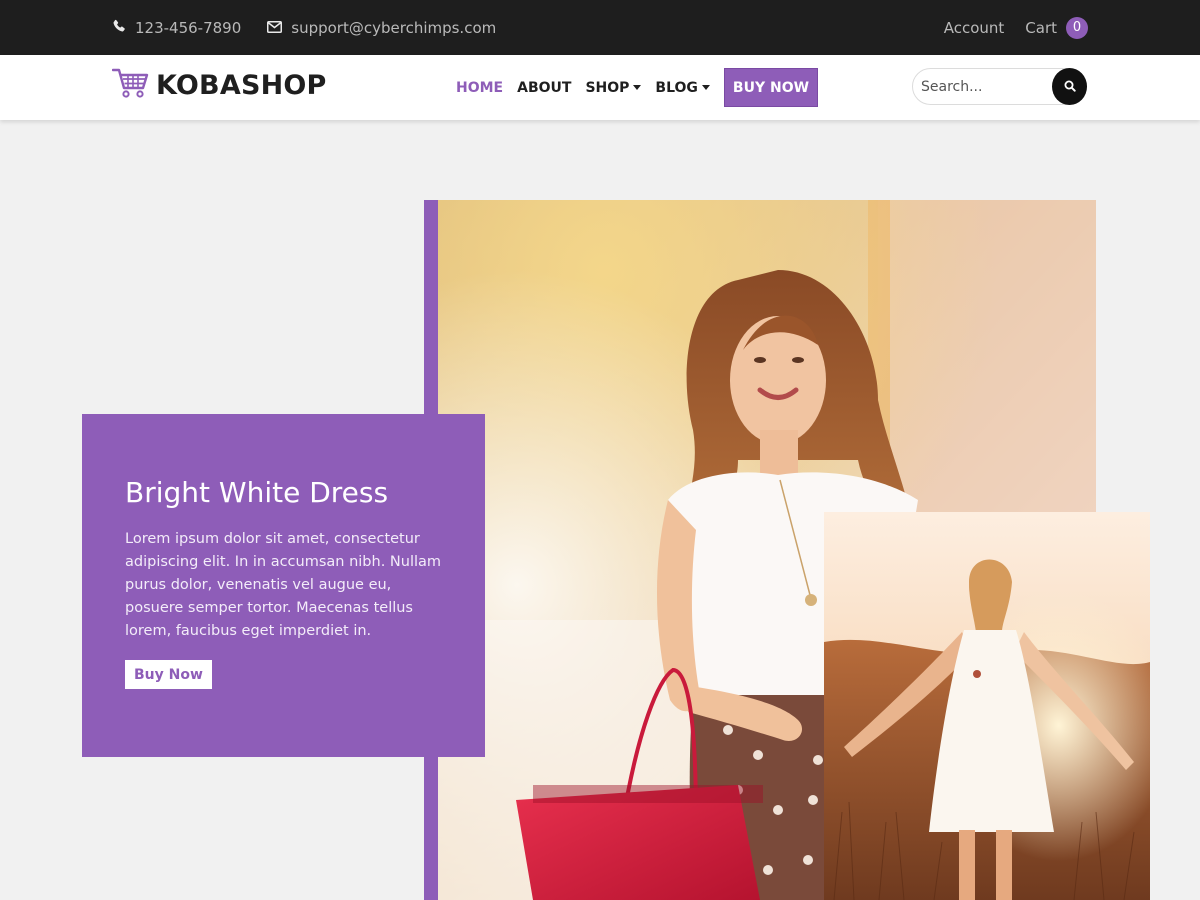  I want to click on nav-shop-label: SHOP, so click(607, 87).